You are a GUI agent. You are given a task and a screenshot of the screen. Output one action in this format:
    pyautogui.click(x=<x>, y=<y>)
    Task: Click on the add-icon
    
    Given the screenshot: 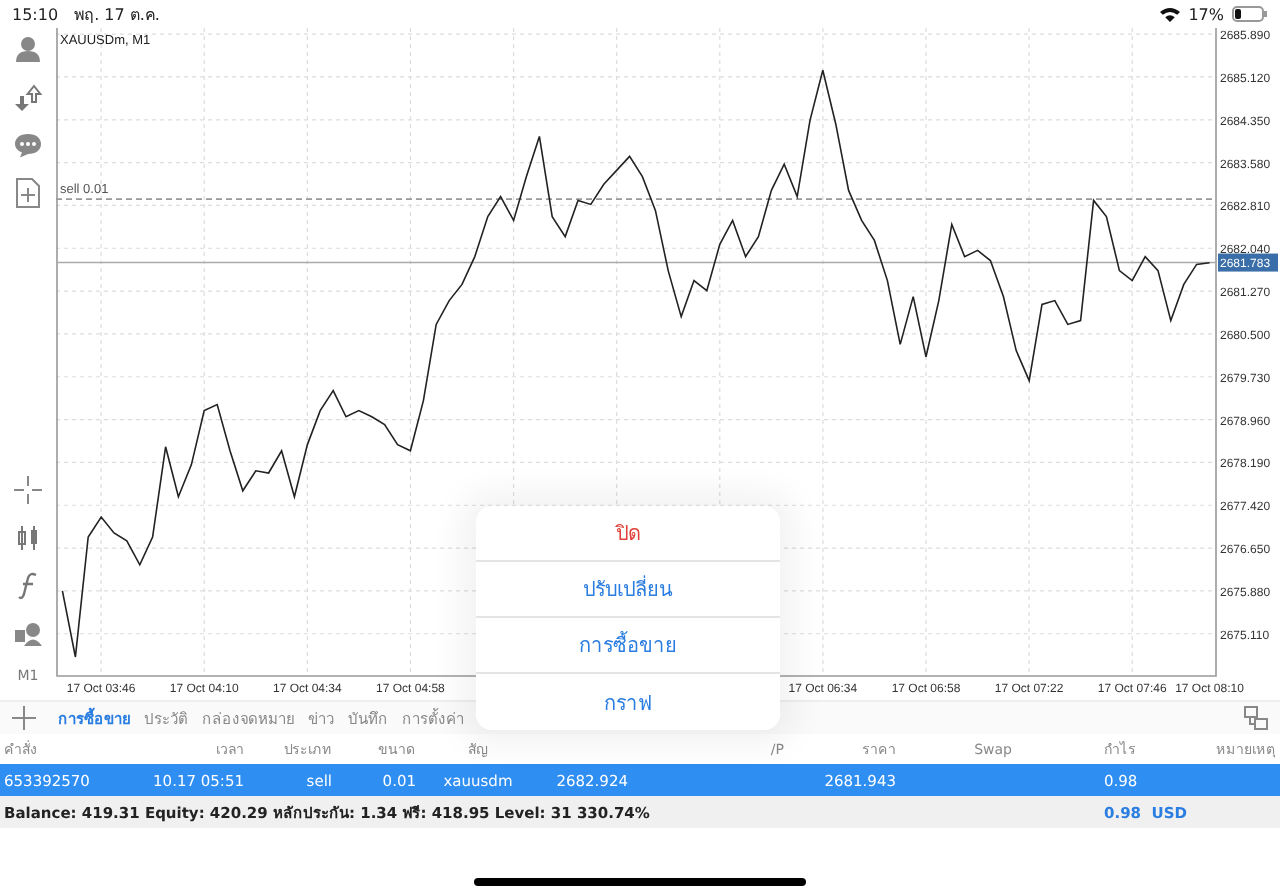 What is the action you would take?
    pyautogui.click(x=24, y=718)
    